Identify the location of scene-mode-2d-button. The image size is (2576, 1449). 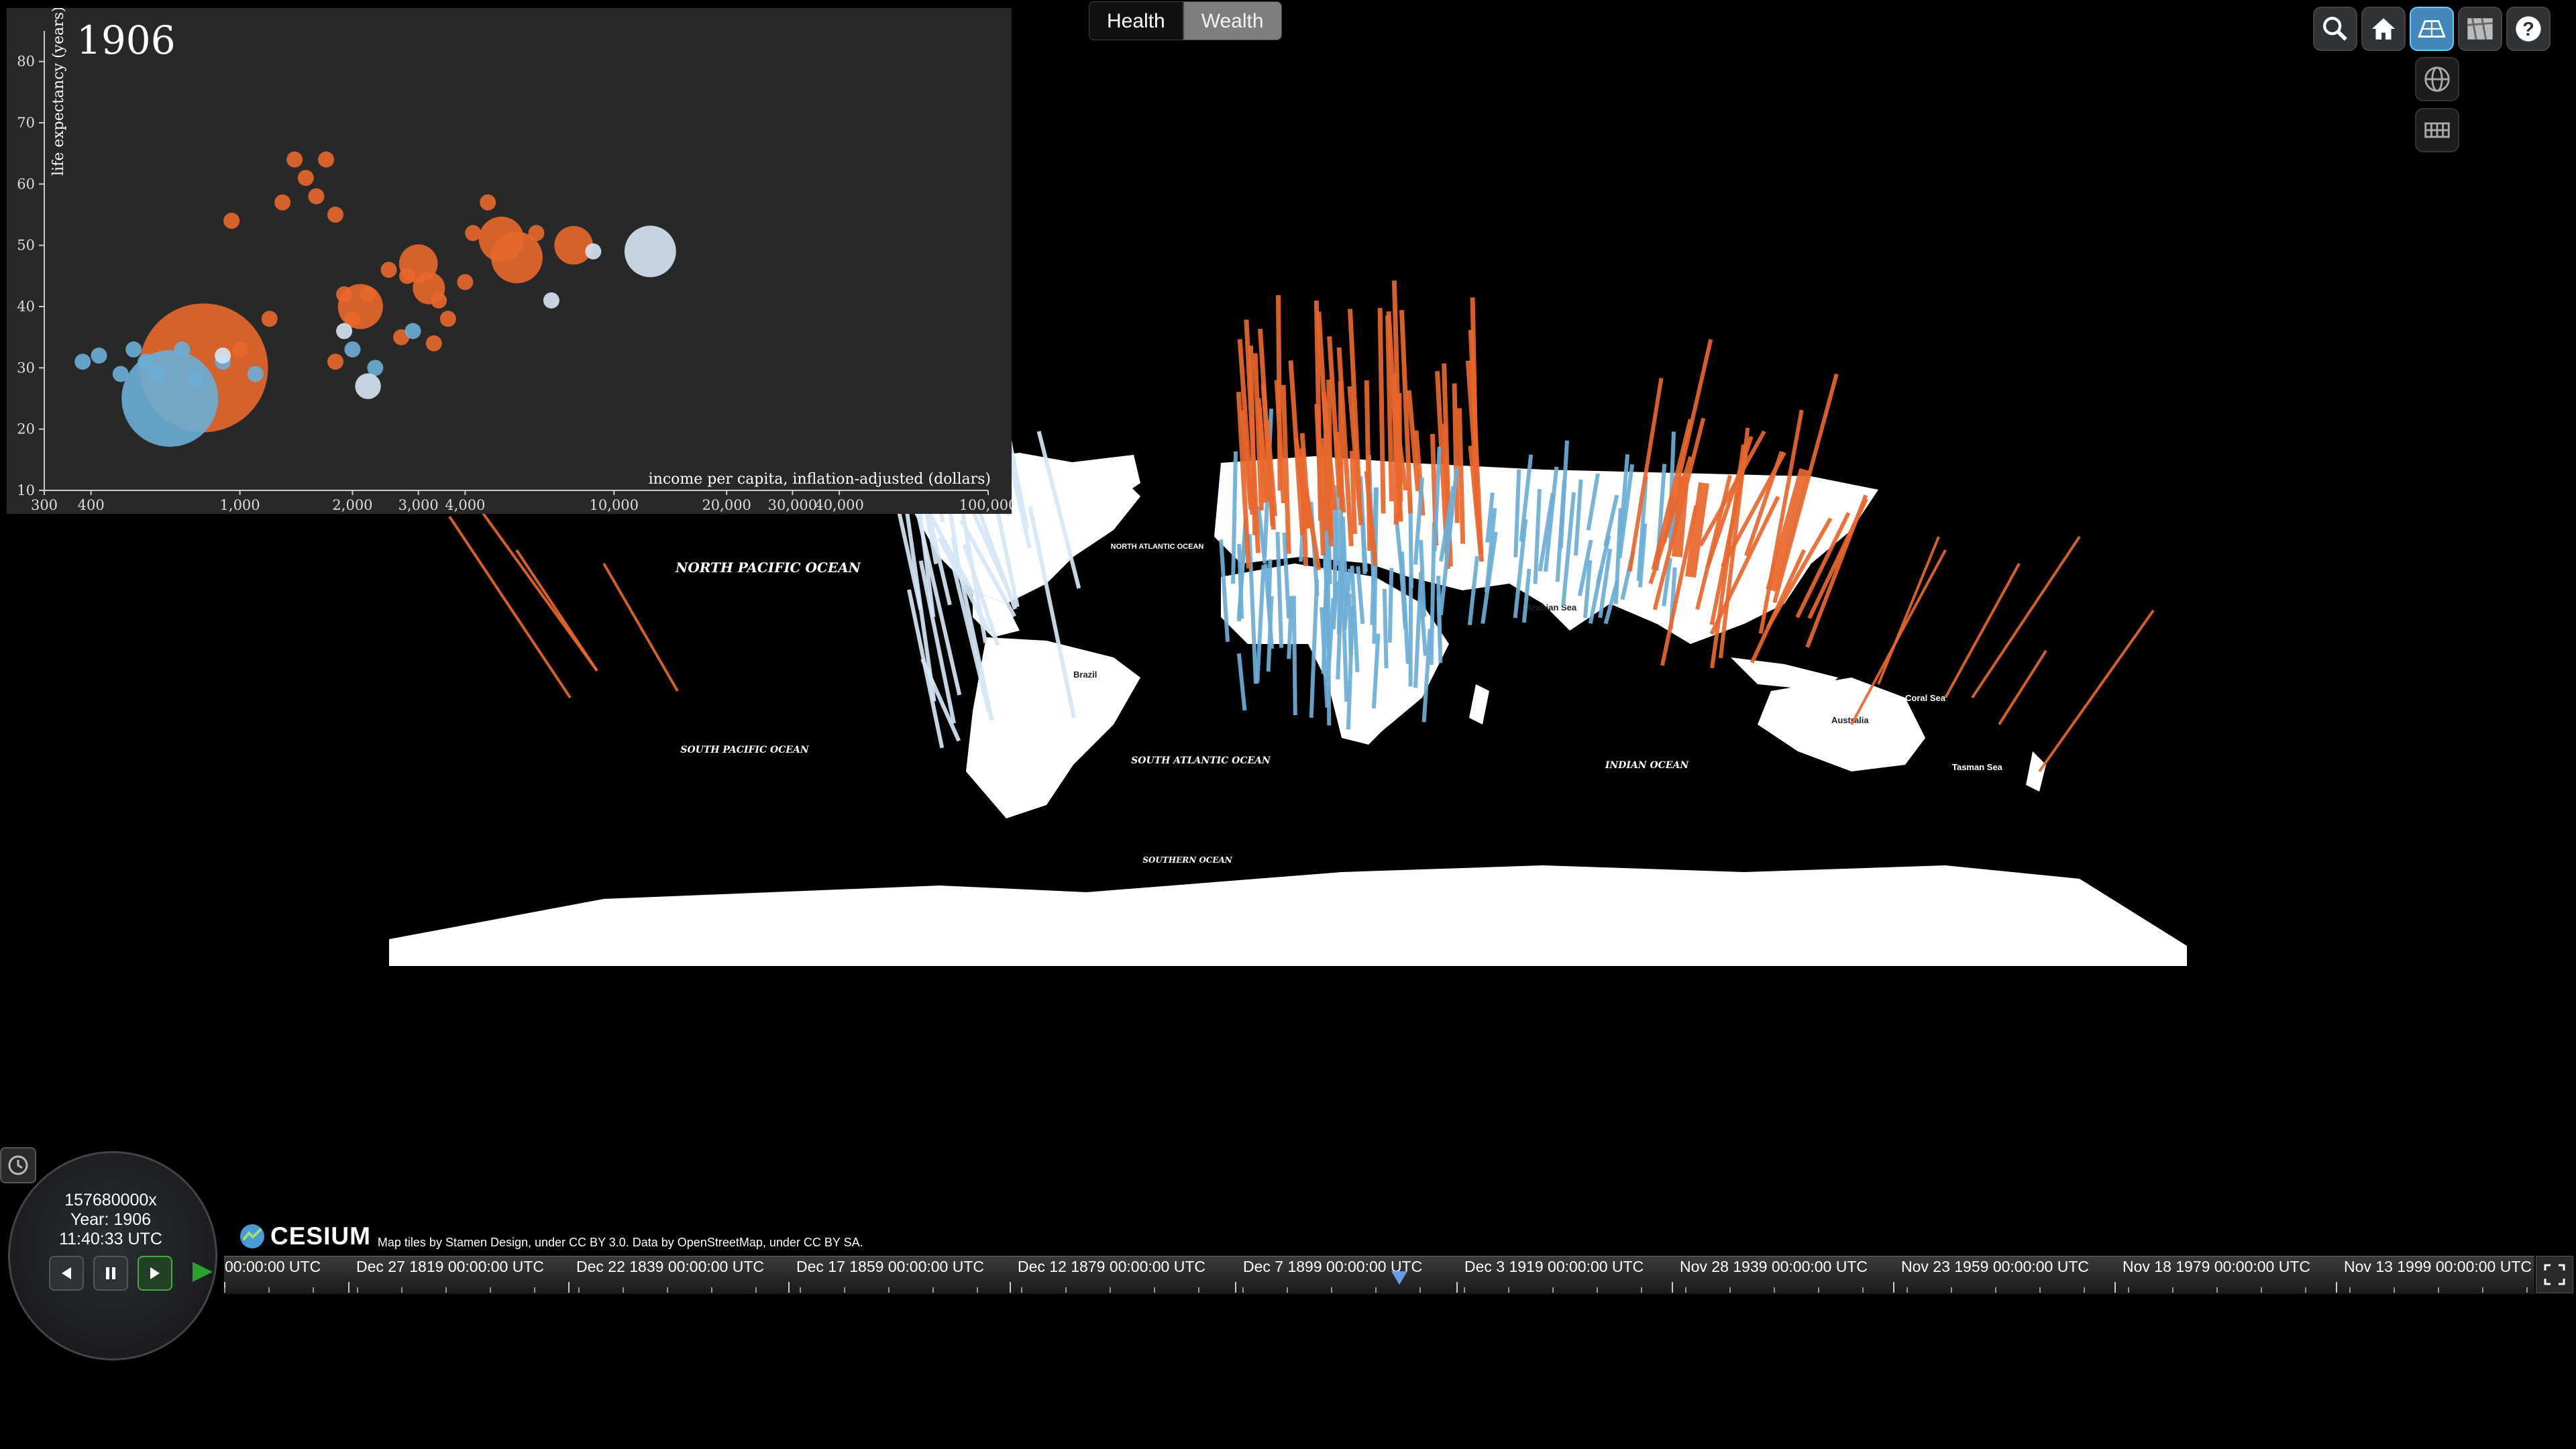
(2432, 29).